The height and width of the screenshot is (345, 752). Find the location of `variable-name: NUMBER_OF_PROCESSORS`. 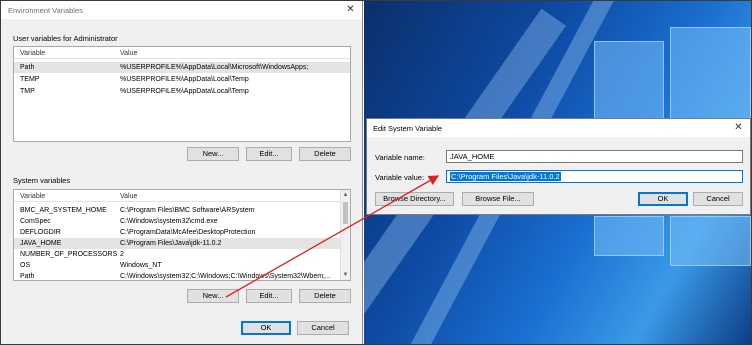

variable-name: NUMBER_OF_PROCESSORS is located at coordinates (69, 254).